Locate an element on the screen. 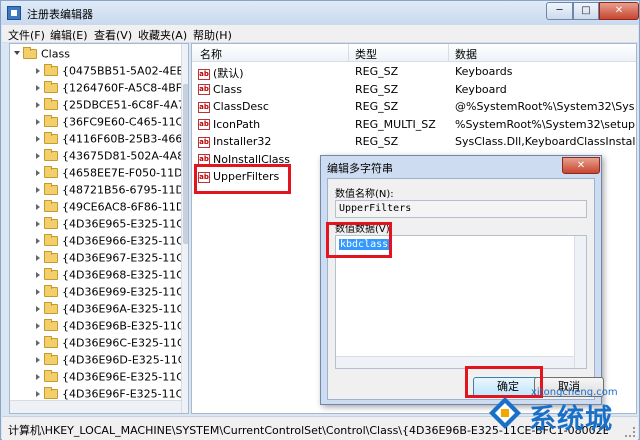  tree-node-label: {4D36E966-E325-11CE is located at coordinates (124, 241).